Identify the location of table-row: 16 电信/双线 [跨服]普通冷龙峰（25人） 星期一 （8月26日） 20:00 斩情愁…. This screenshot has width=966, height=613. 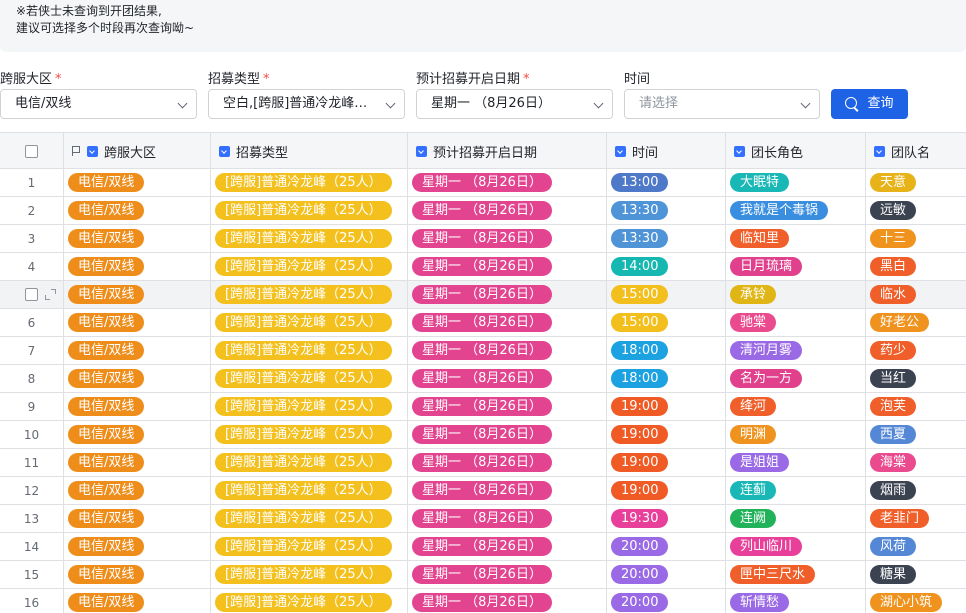
(483, 601).